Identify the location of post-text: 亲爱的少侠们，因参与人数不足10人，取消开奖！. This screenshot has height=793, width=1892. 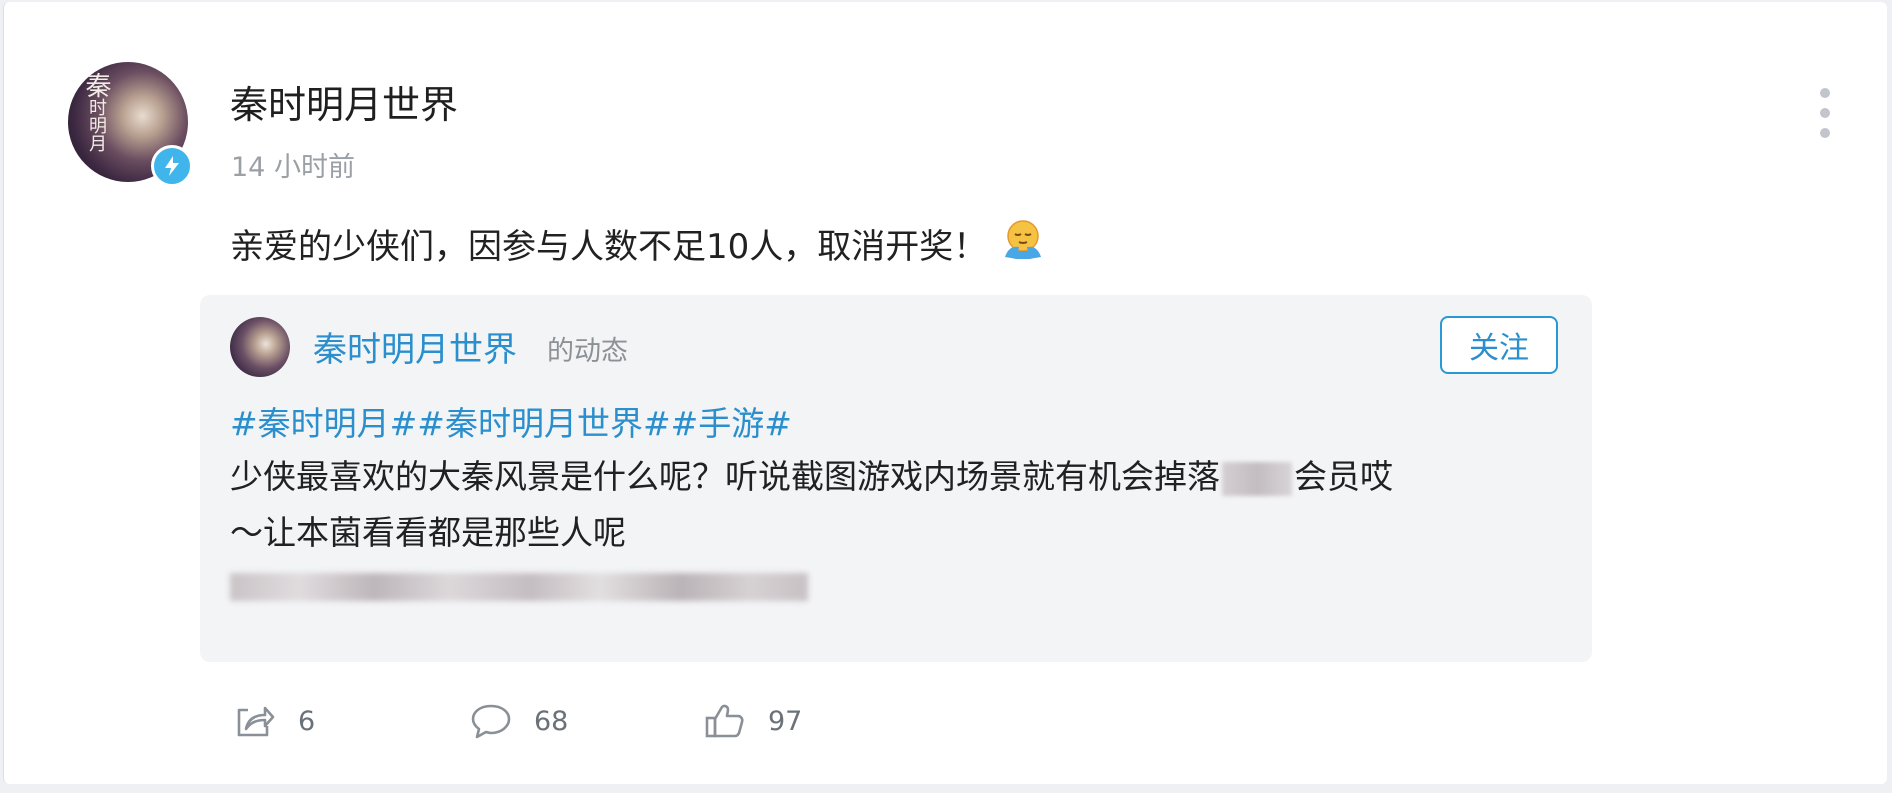
(637, 243).